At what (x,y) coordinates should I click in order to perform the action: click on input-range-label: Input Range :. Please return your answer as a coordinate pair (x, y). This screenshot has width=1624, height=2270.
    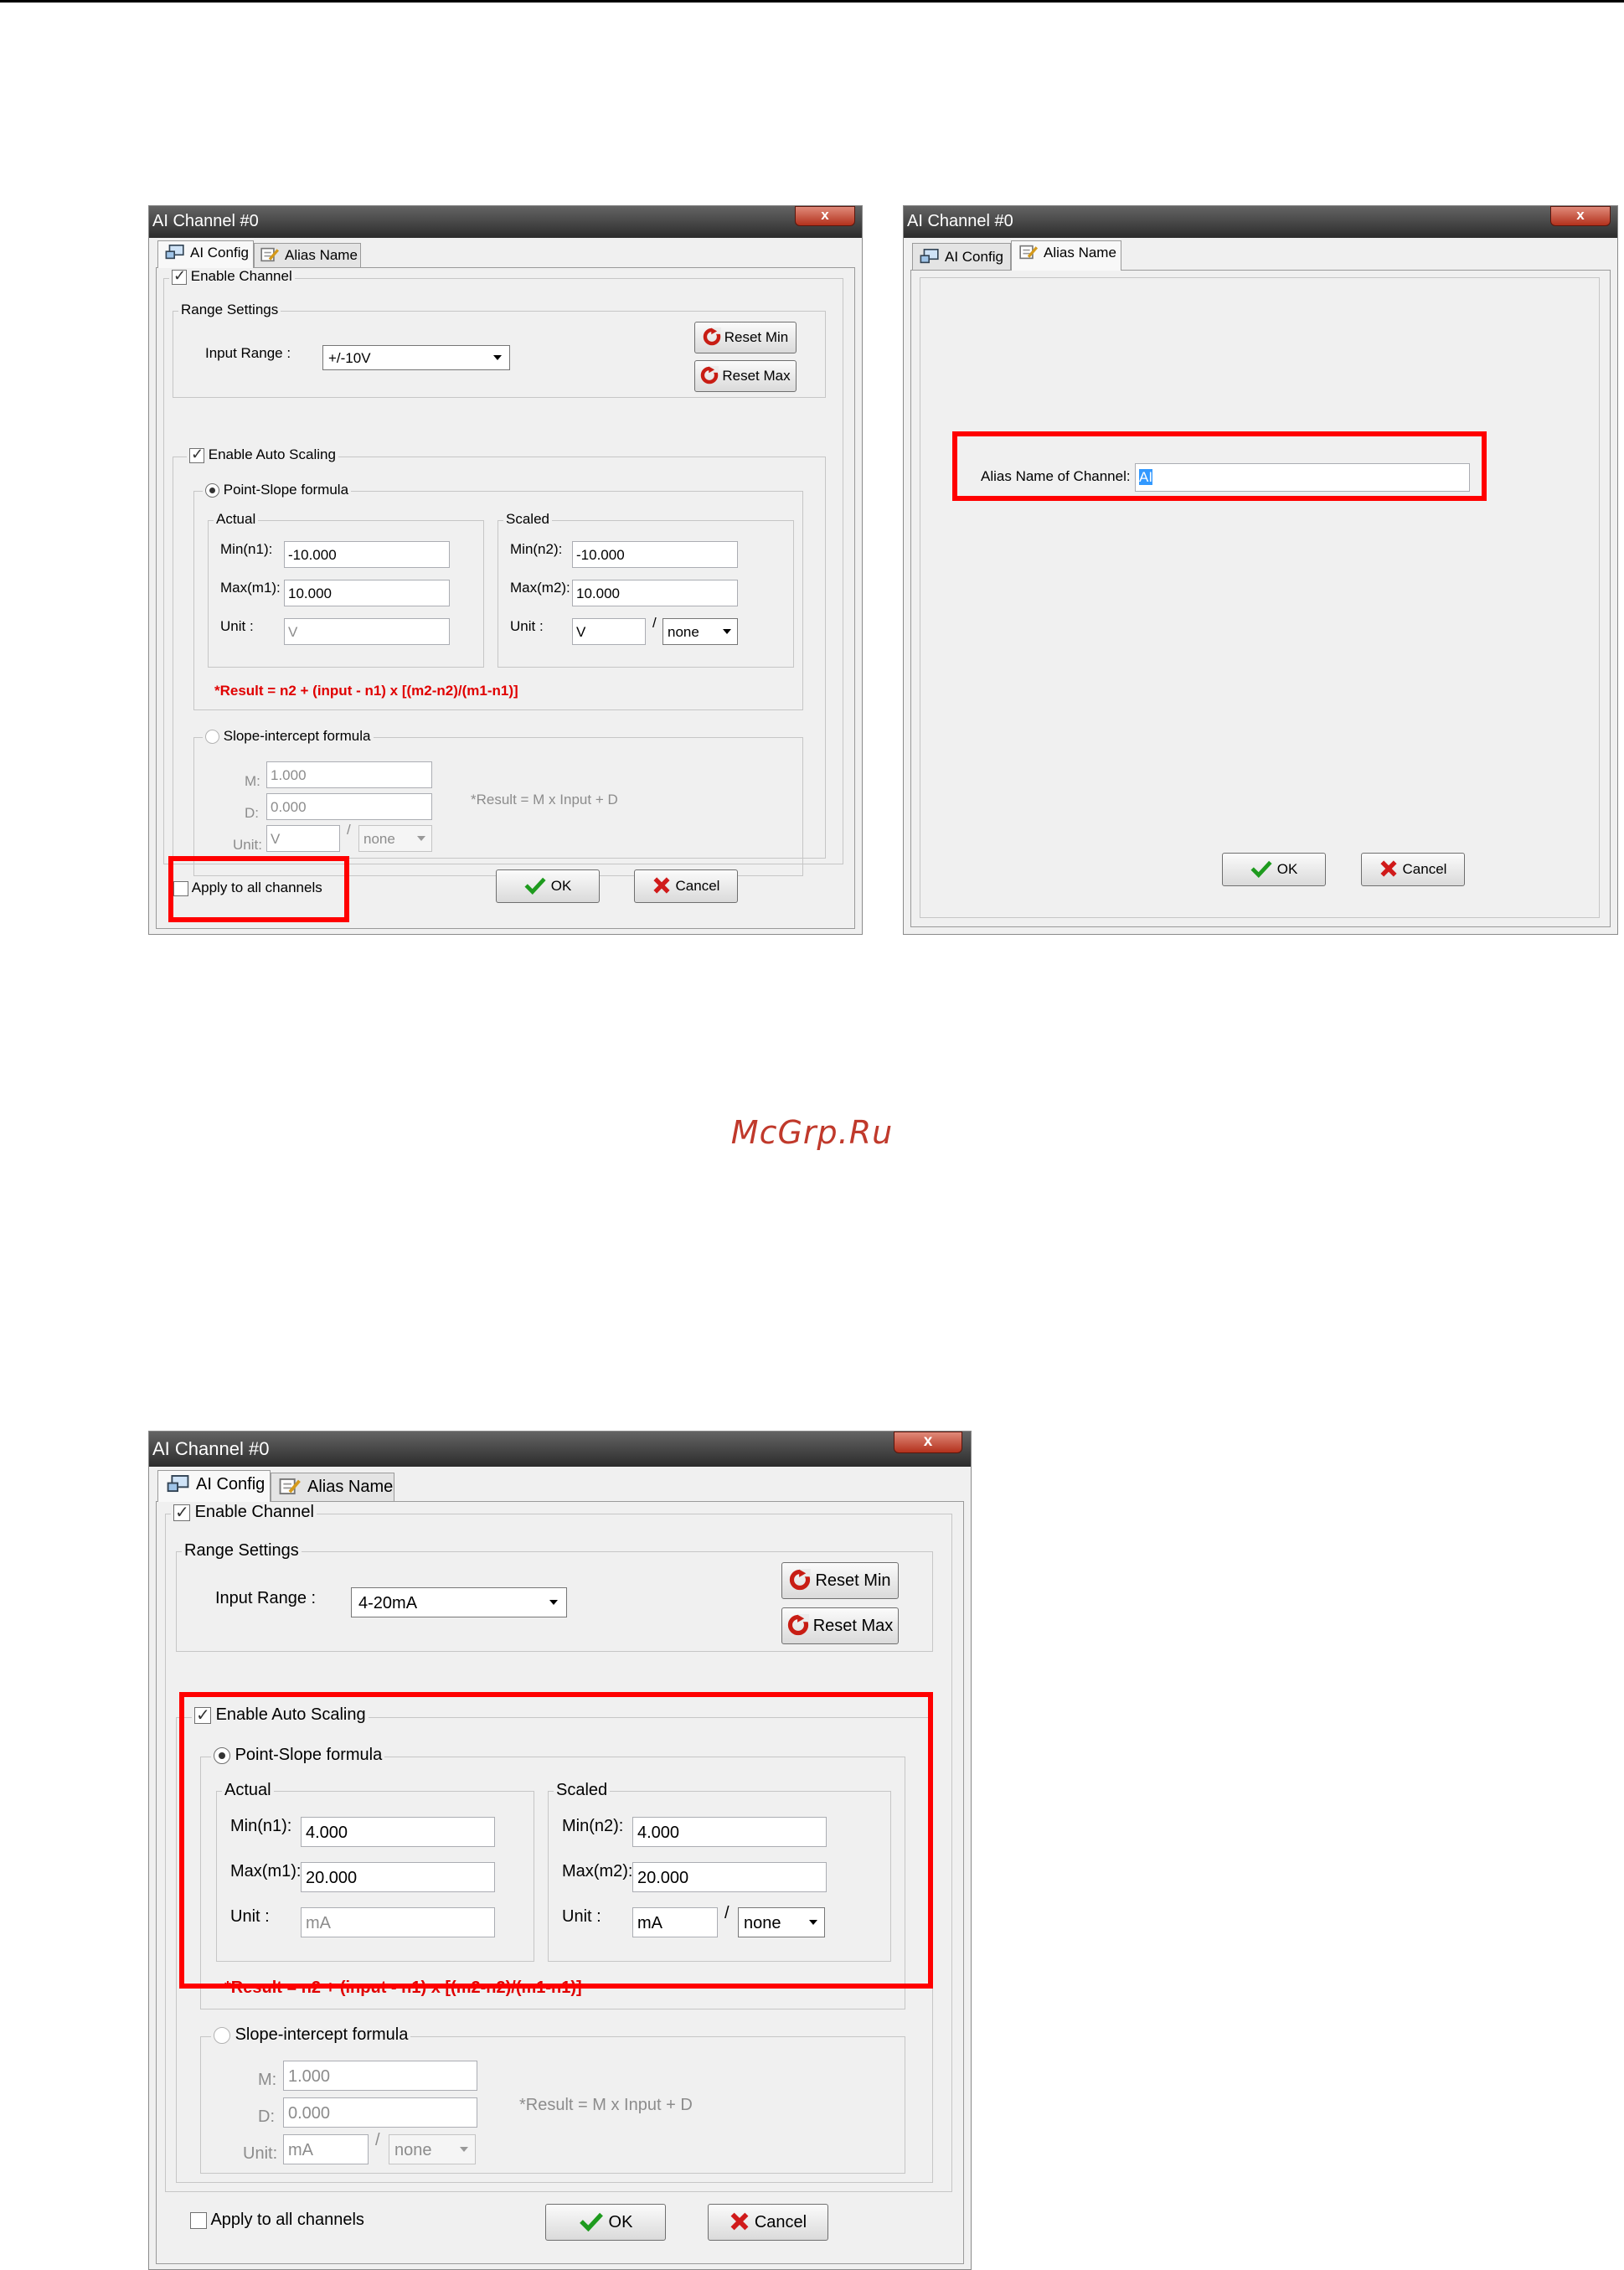
    Looking at the image, I should click on (266, 1598).